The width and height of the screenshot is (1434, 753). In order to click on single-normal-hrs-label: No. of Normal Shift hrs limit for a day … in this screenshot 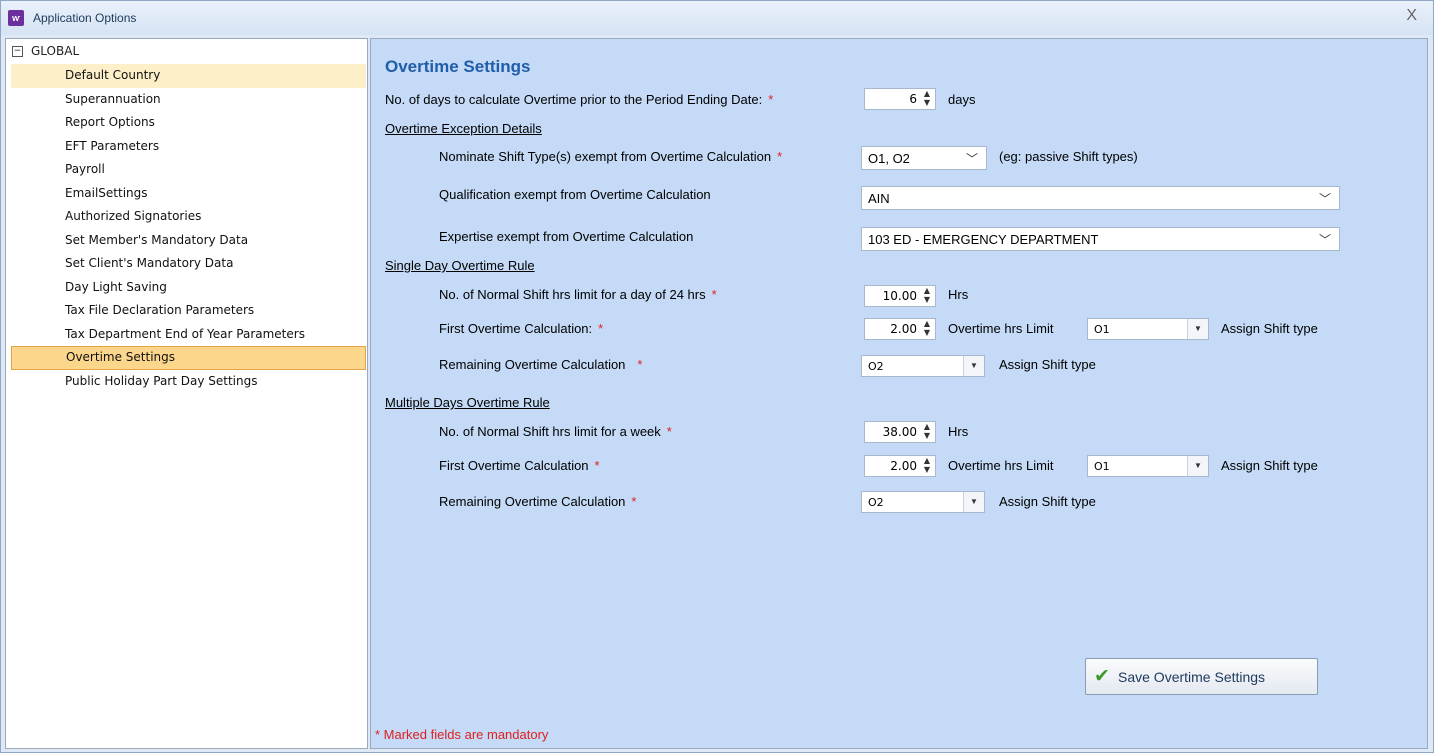, I will do `click(578, 294)`.